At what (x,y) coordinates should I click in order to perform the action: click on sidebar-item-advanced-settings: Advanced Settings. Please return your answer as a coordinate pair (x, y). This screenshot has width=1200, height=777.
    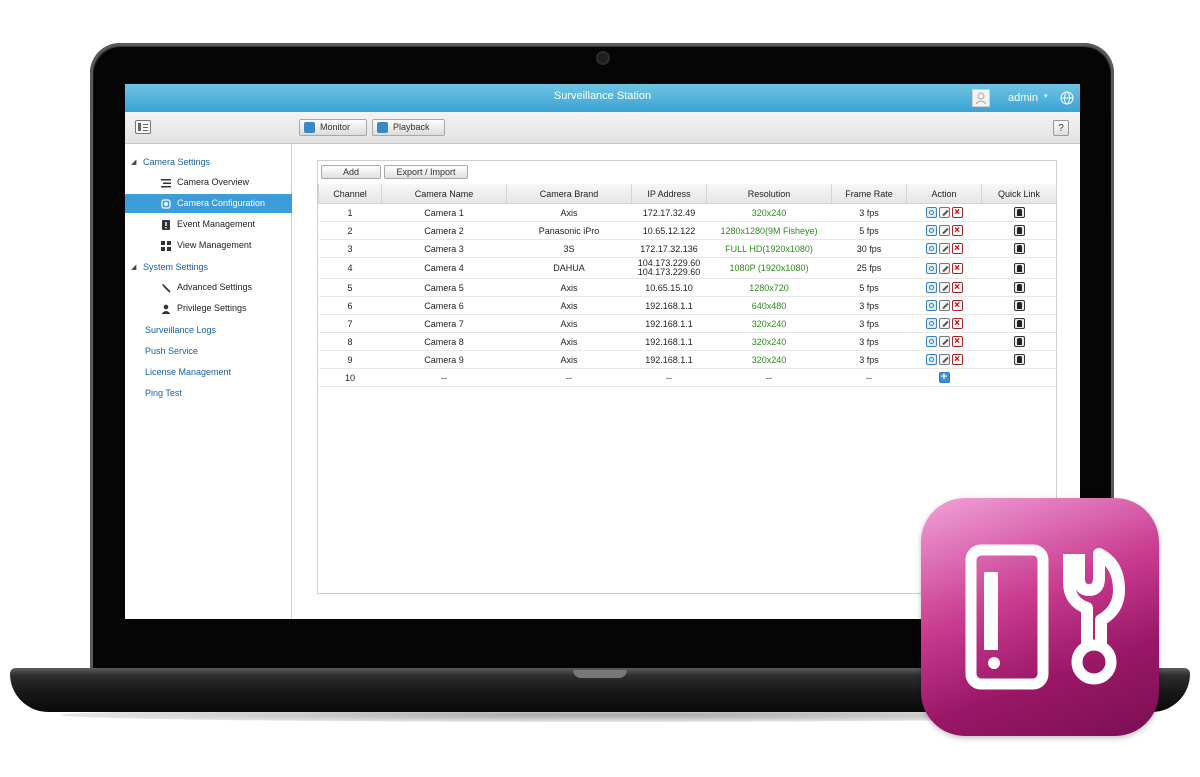
    Looking at the image, I should click on (208, 287).